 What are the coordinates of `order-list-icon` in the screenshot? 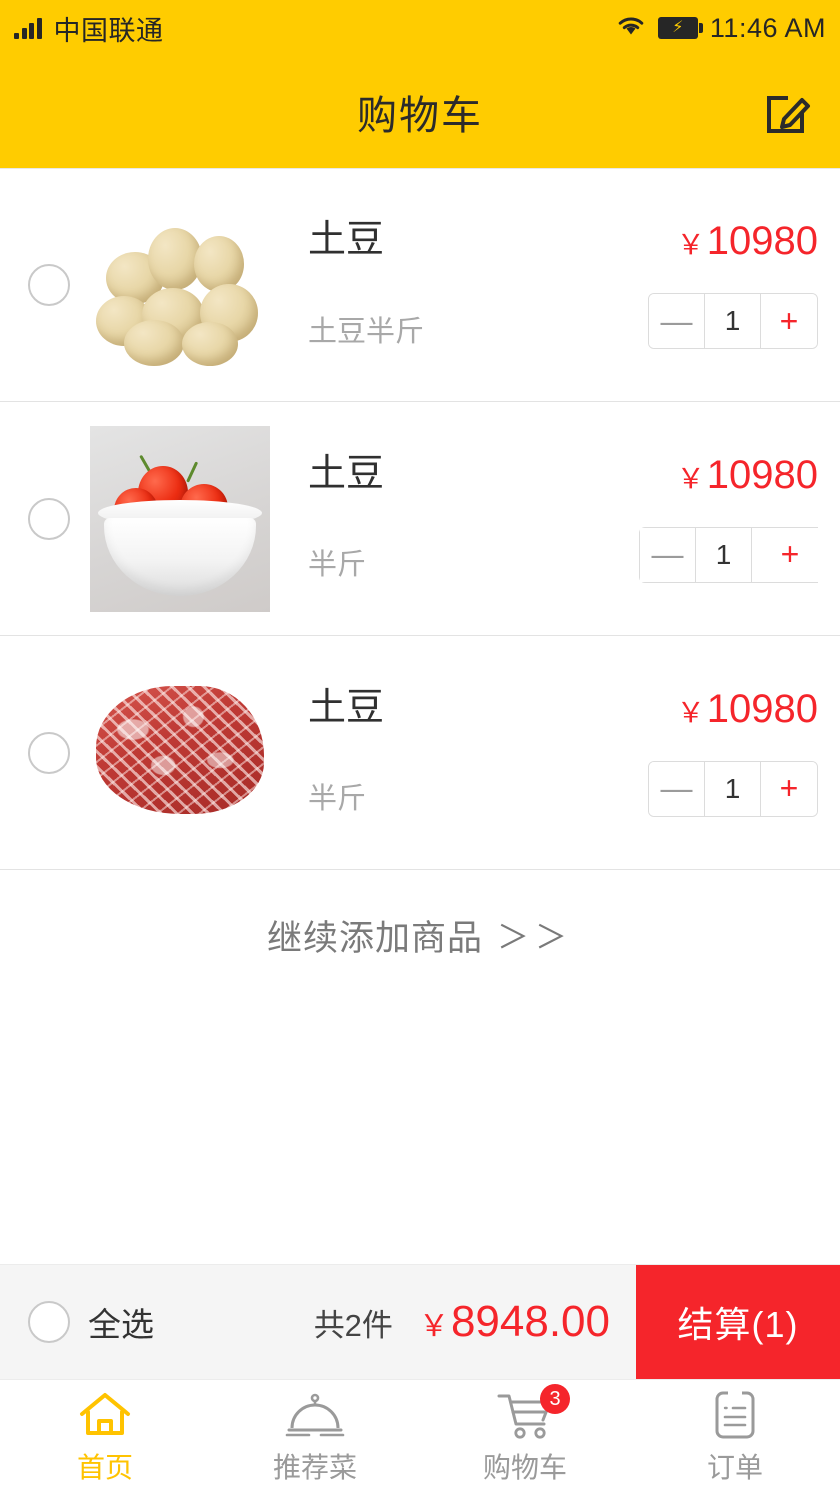 It's located at (735, 1414).